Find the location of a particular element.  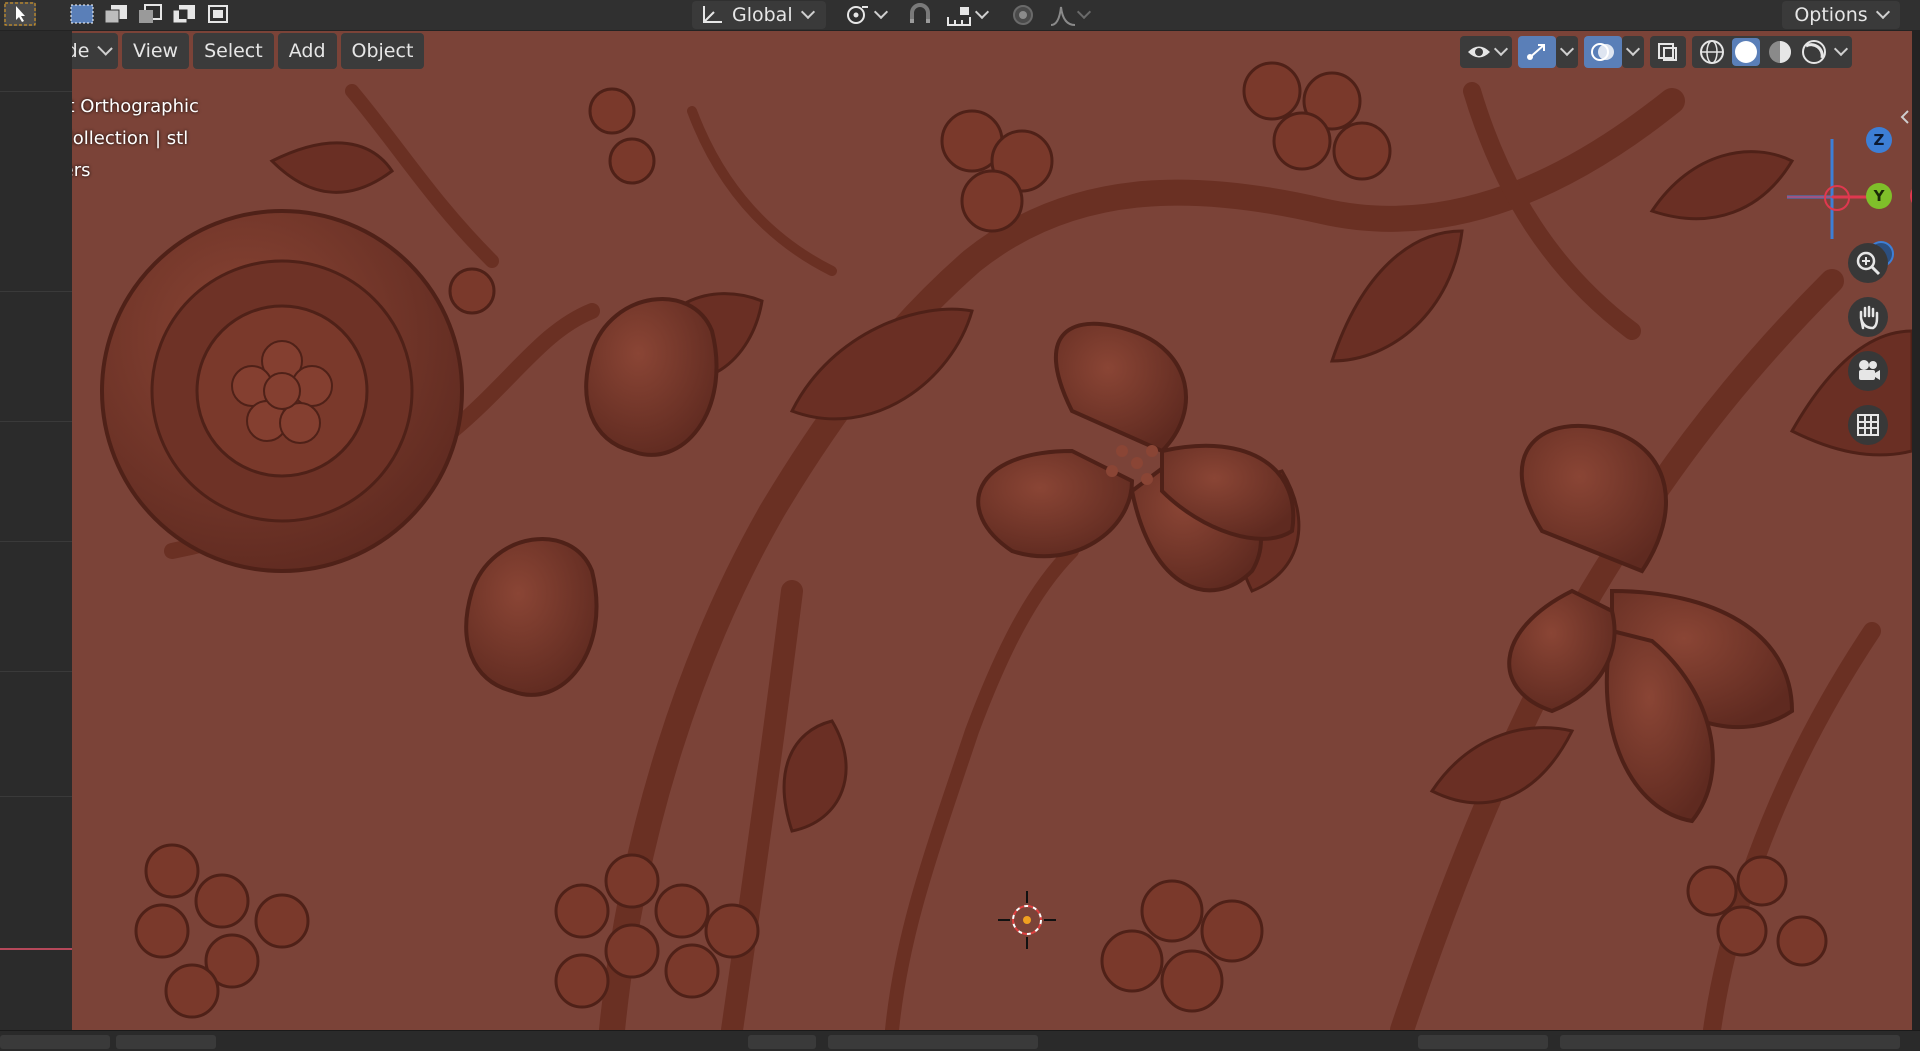

transform-orientation-dropdown: Global is located at coordinates (759, 15).